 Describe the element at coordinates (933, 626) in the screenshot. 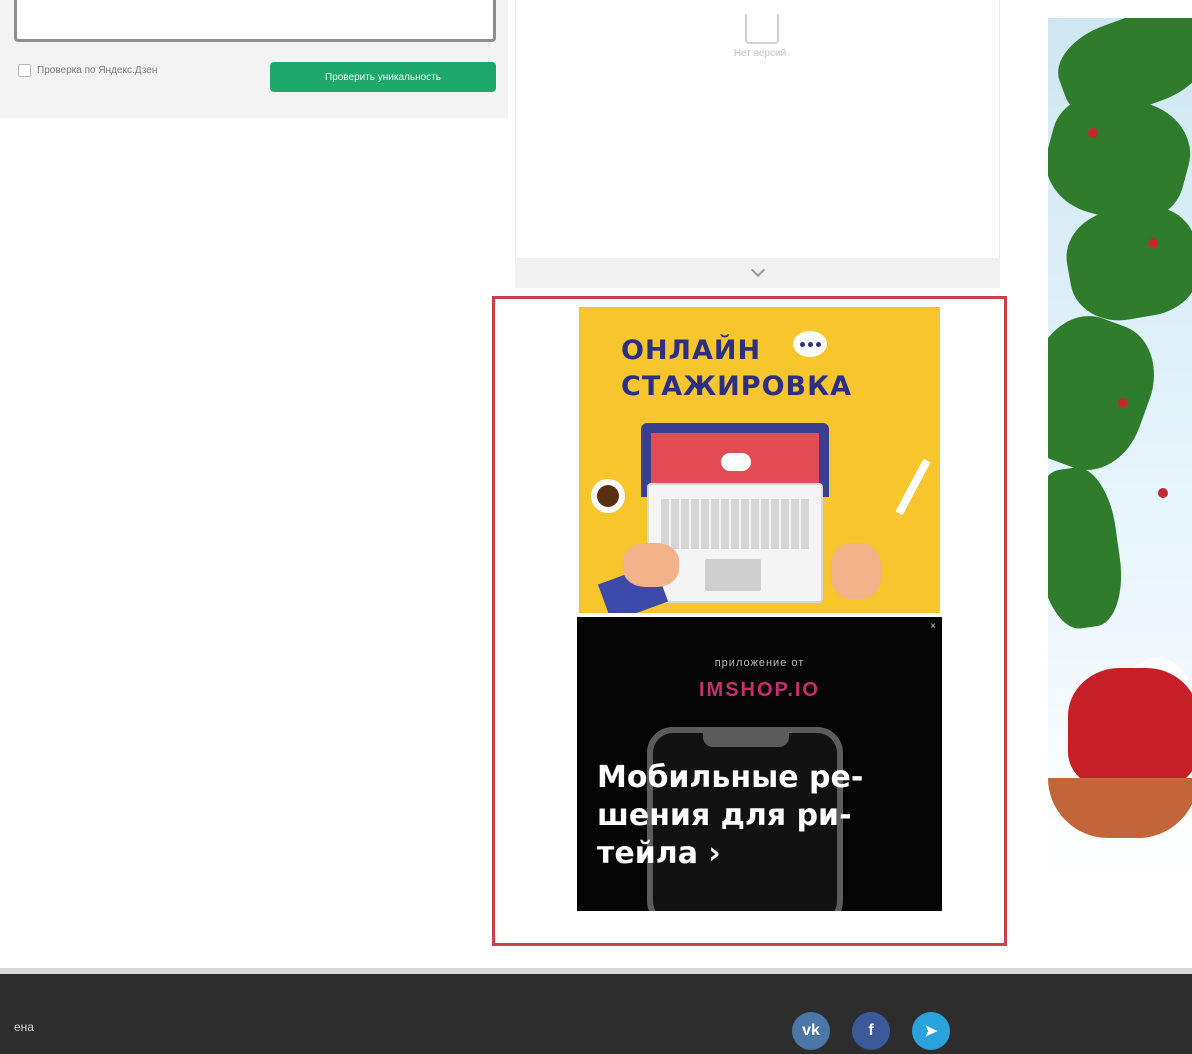

I see `close-icon: ×` at that location.